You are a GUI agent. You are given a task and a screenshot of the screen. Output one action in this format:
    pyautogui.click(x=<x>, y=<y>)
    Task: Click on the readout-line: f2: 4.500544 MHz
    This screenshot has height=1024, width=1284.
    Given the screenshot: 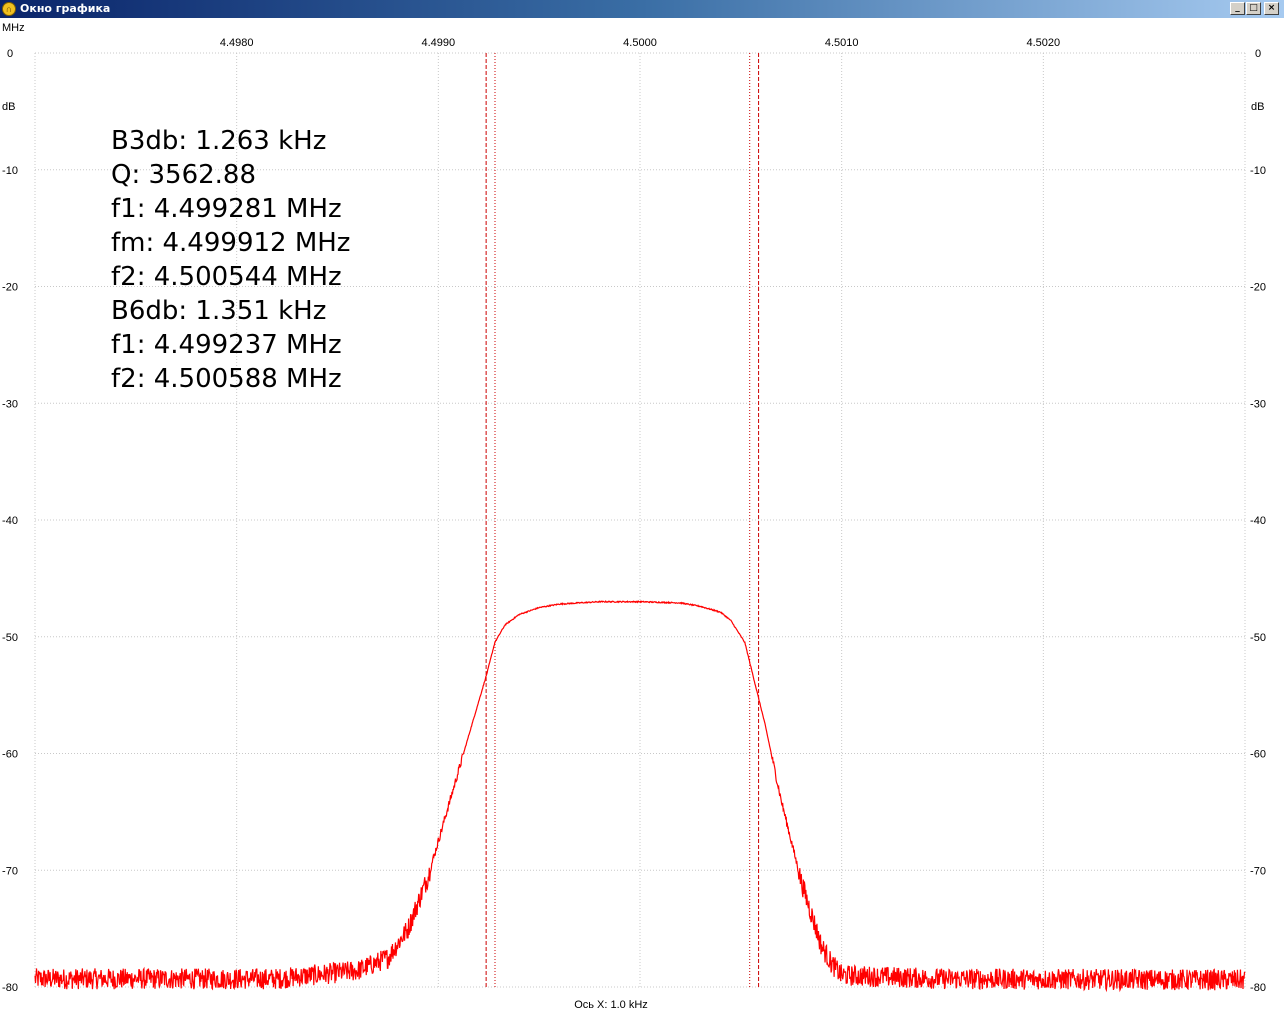 What is the action you would take?
    pyautogui.click(x=226, y=277)
    